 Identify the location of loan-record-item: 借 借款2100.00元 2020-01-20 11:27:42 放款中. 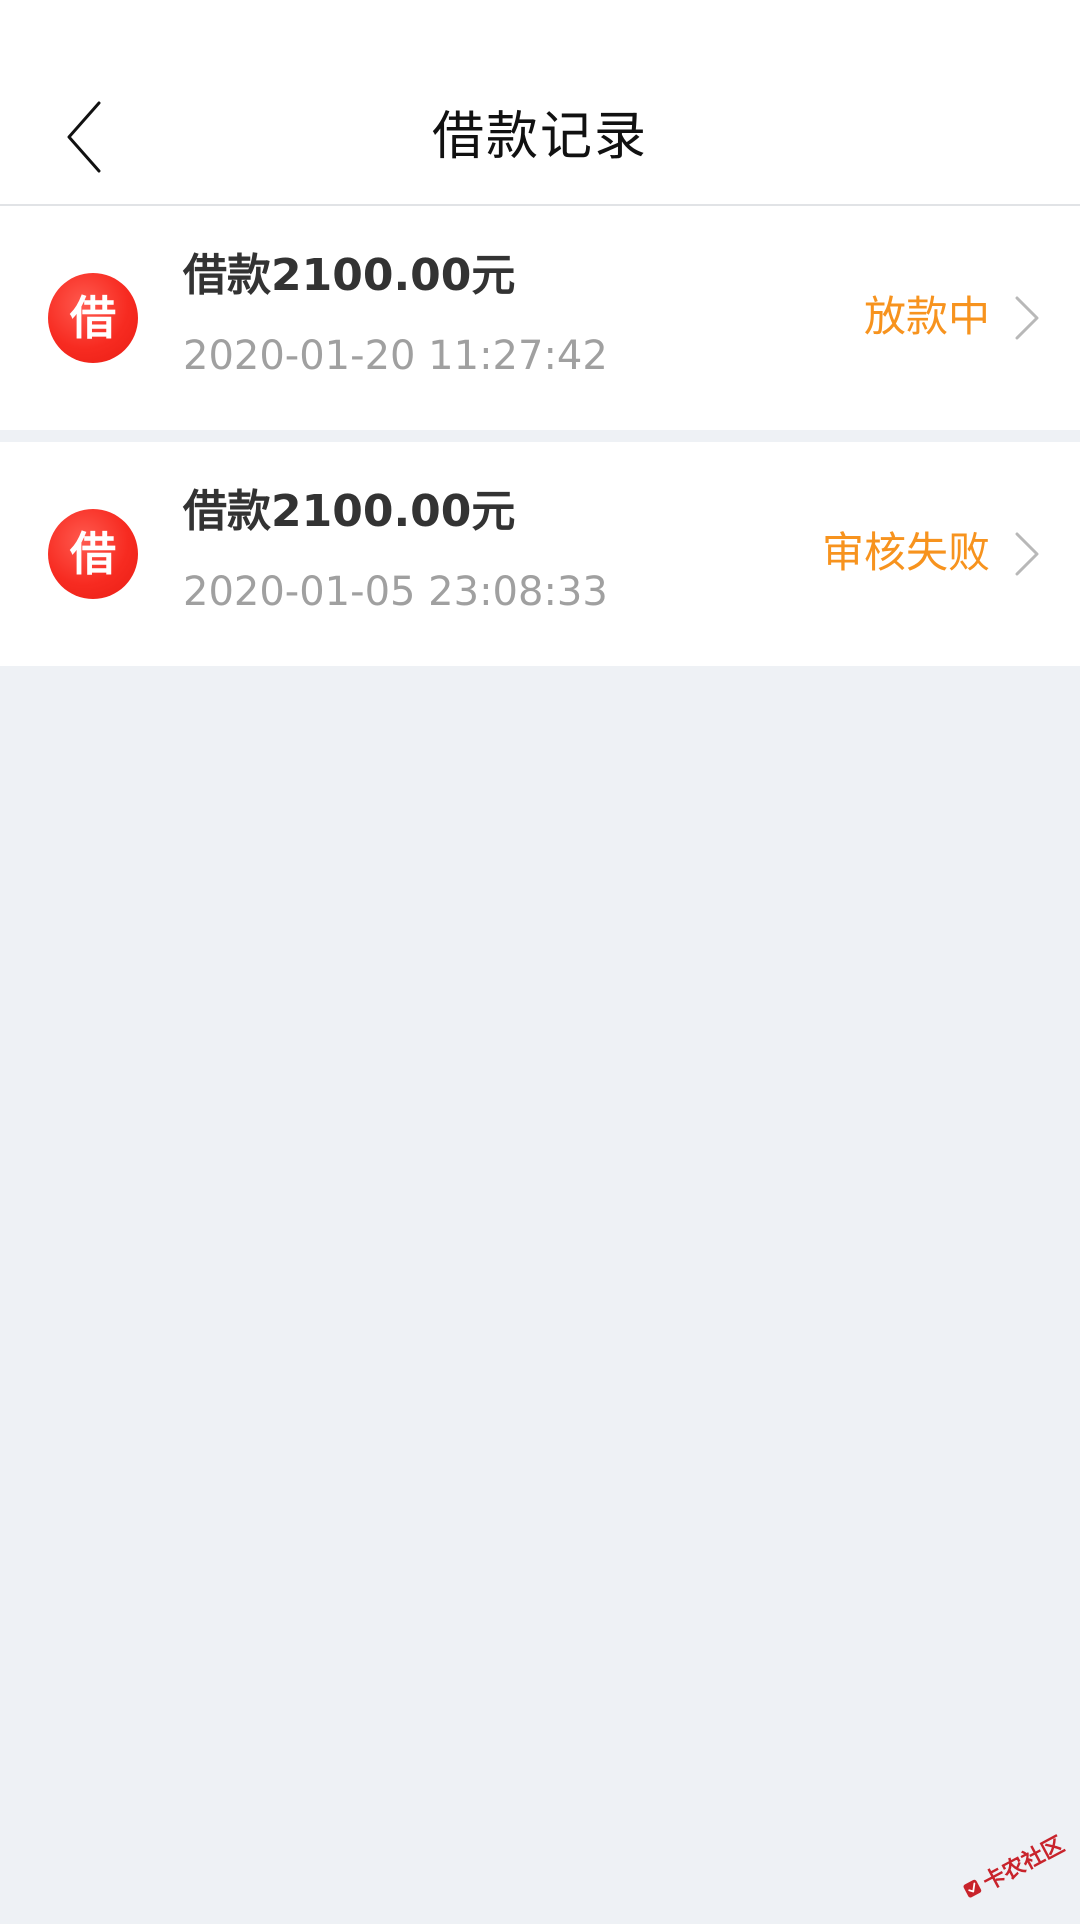
(540, 318).